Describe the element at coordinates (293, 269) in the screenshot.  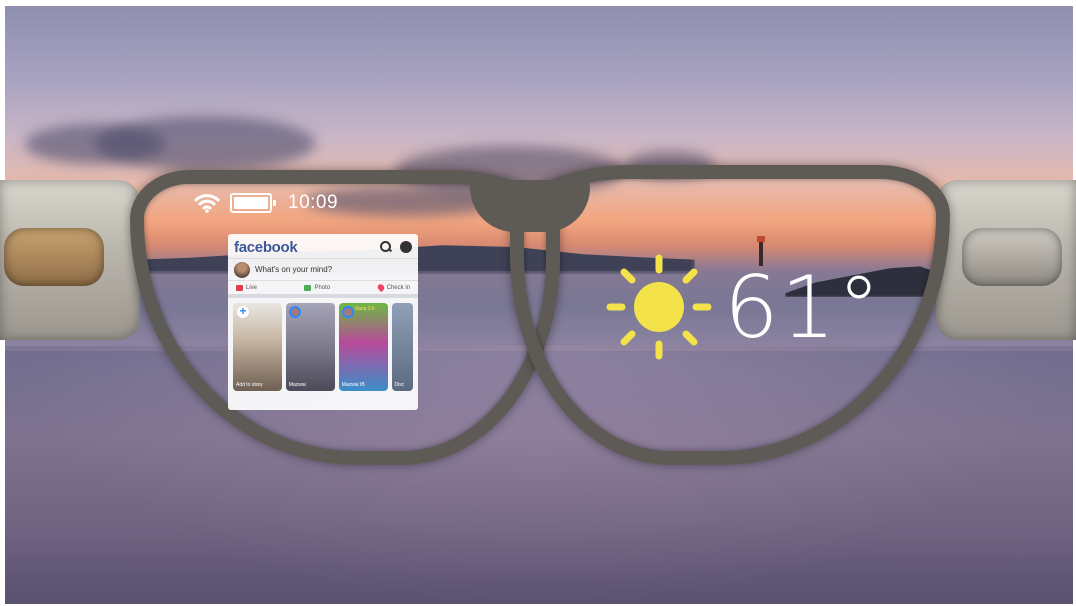
I see `compose-prompt: What's on your mind?` at that location.